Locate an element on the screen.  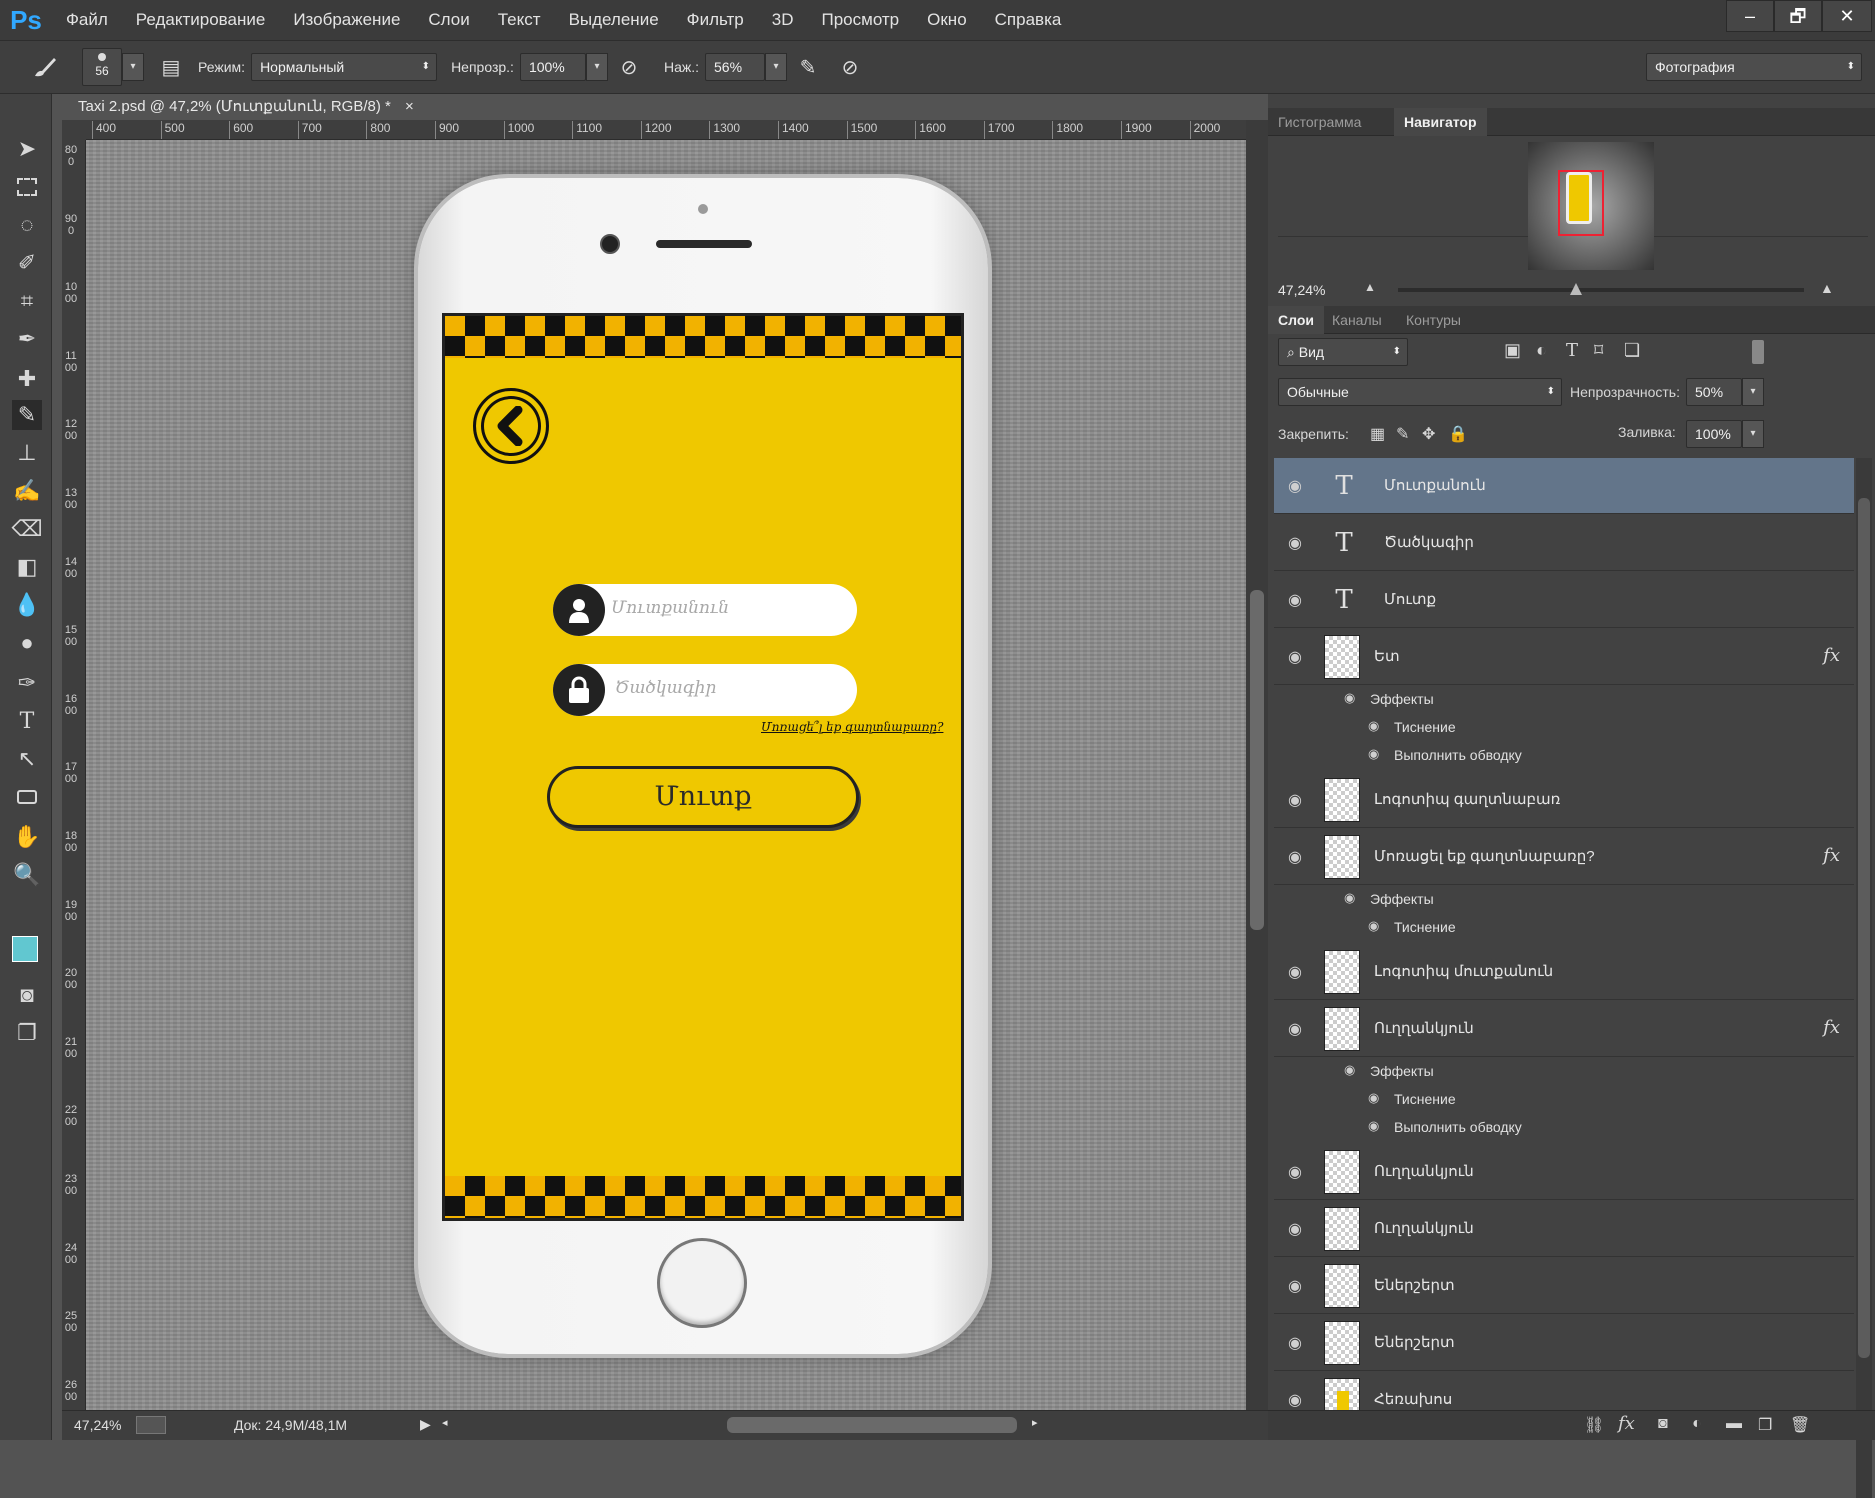
layer-filter-select: ⌕ Вид ⬍ is located at coordinates (1343, 352).